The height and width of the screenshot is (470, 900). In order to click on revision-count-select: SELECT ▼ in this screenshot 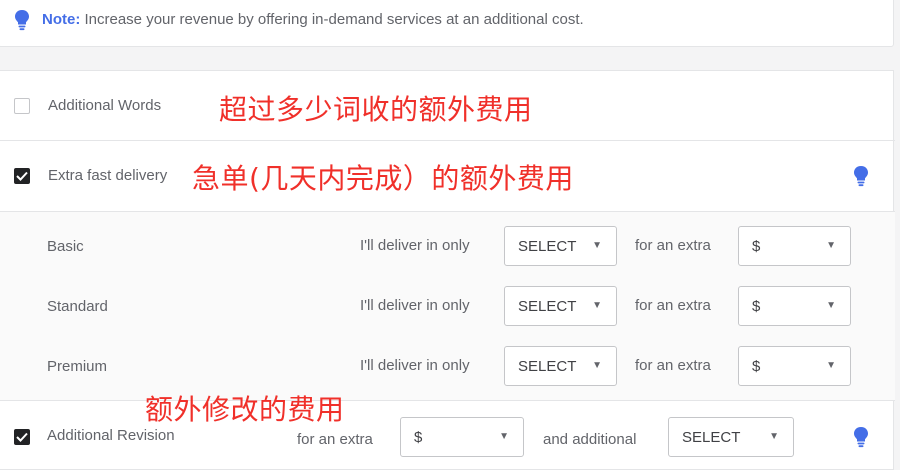, I will do `click(731, 437)`.